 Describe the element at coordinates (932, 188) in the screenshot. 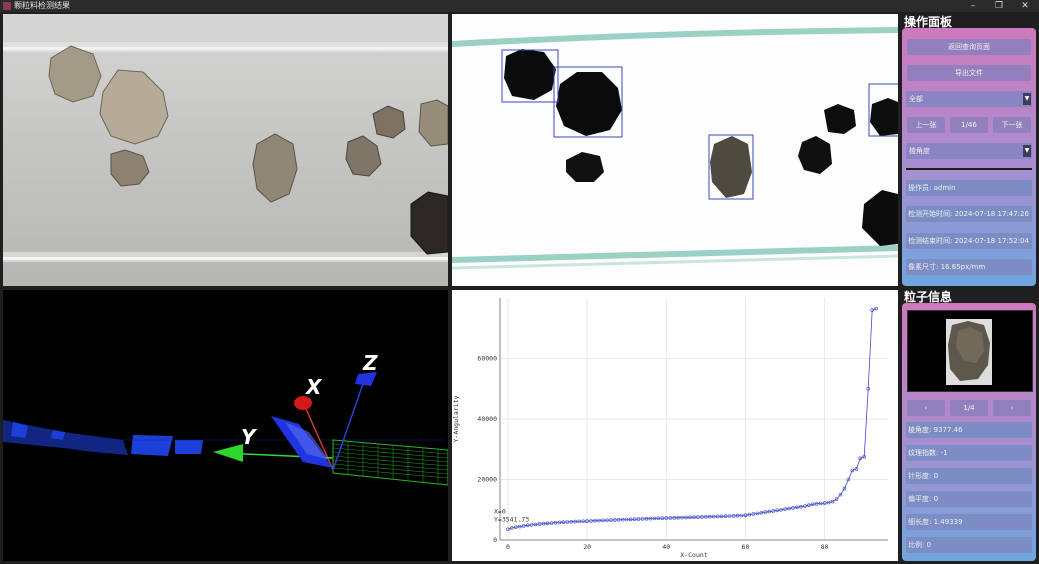

I see `operator-text: 操作员: admin` at that location.